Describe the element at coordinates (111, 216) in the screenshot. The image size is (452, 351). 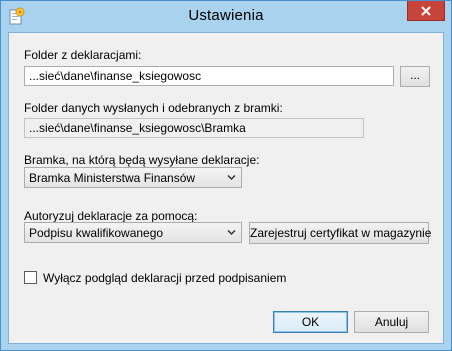
I see `authorize-label: Autoryzuj deklaracje za pomocą:` at that location.